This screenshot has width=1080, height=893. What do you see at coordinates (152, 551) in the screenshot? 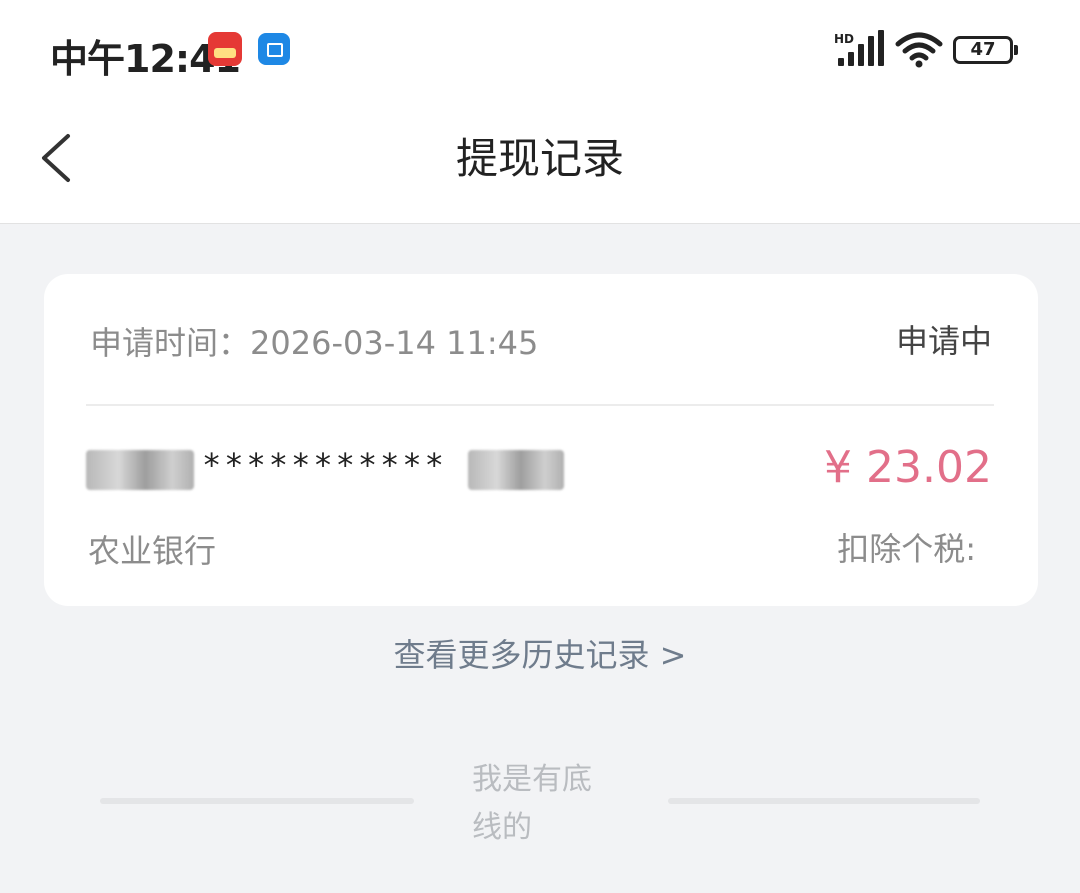
I see `bank-name: 农业银行` at bounding box center [152, 551].